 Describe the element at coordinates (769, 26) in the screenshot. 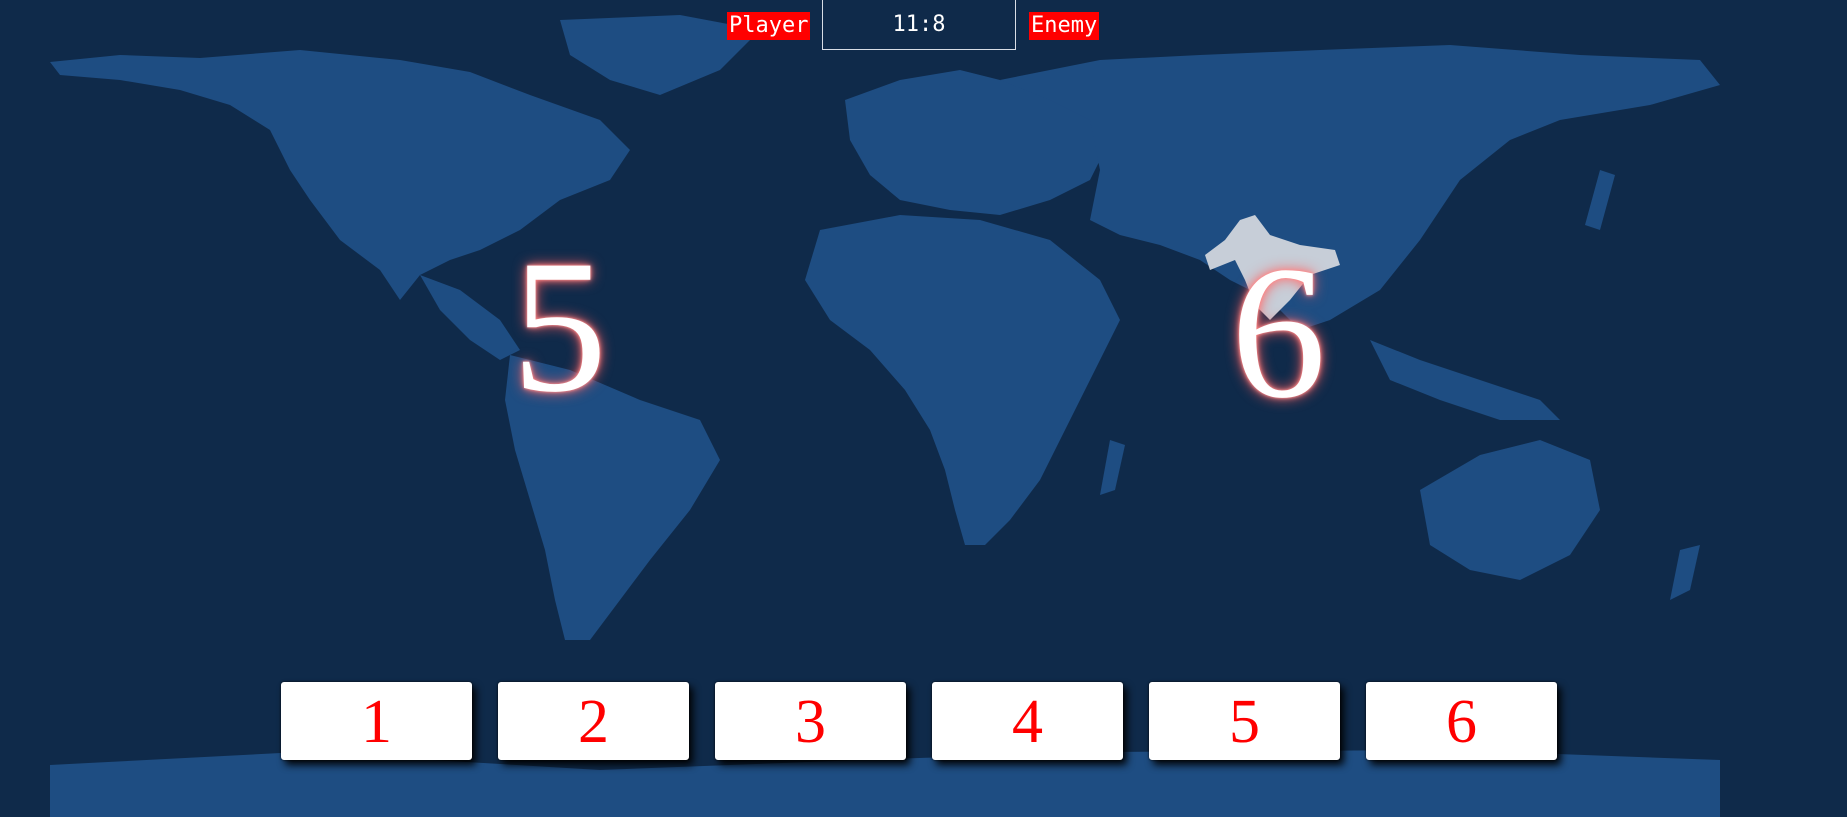

I see `player-label: Player` at that location.